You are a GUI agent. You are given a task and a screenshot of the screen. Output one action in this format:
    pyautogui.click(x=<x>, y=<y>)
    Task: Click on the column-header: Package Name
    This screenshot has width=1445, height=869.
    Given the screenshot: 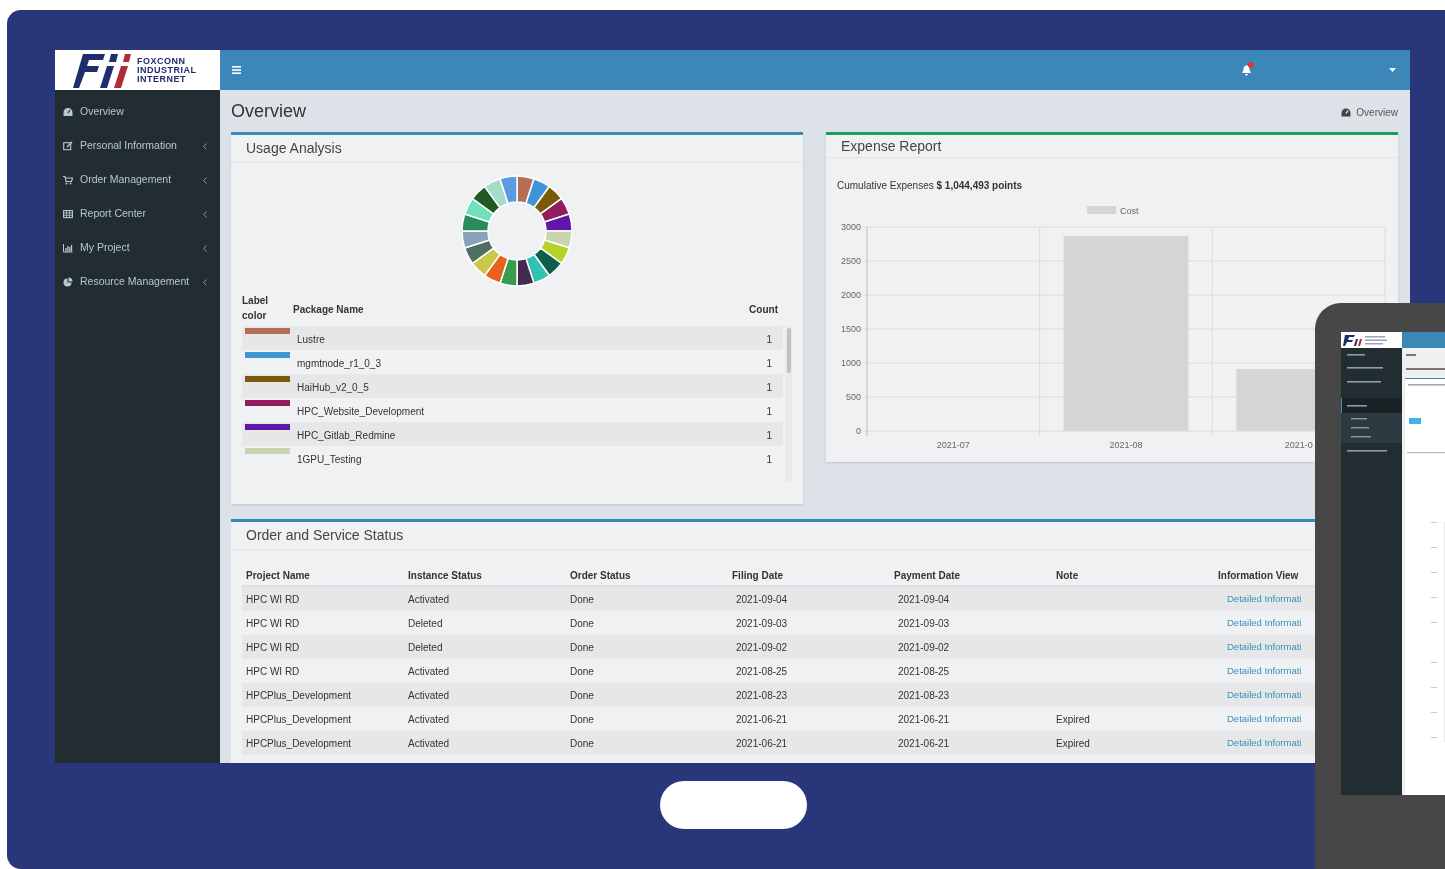 What is the action you would take?
    pyautogui.click(x=329, y=310)
    